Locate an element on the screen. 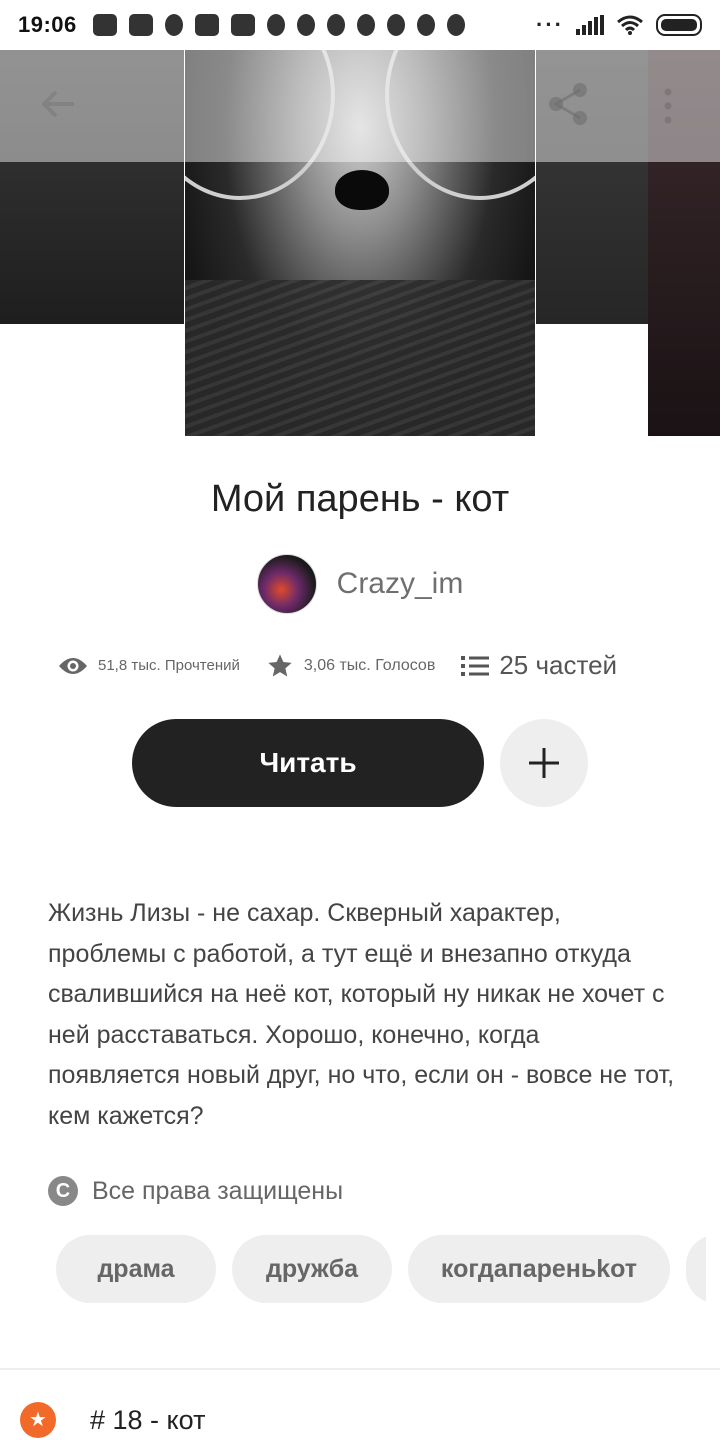 The width and height of the screenshot is (720, 1440). reads-stat: 51,8 тыс. Прочтений is located at coordinates (149, 666).